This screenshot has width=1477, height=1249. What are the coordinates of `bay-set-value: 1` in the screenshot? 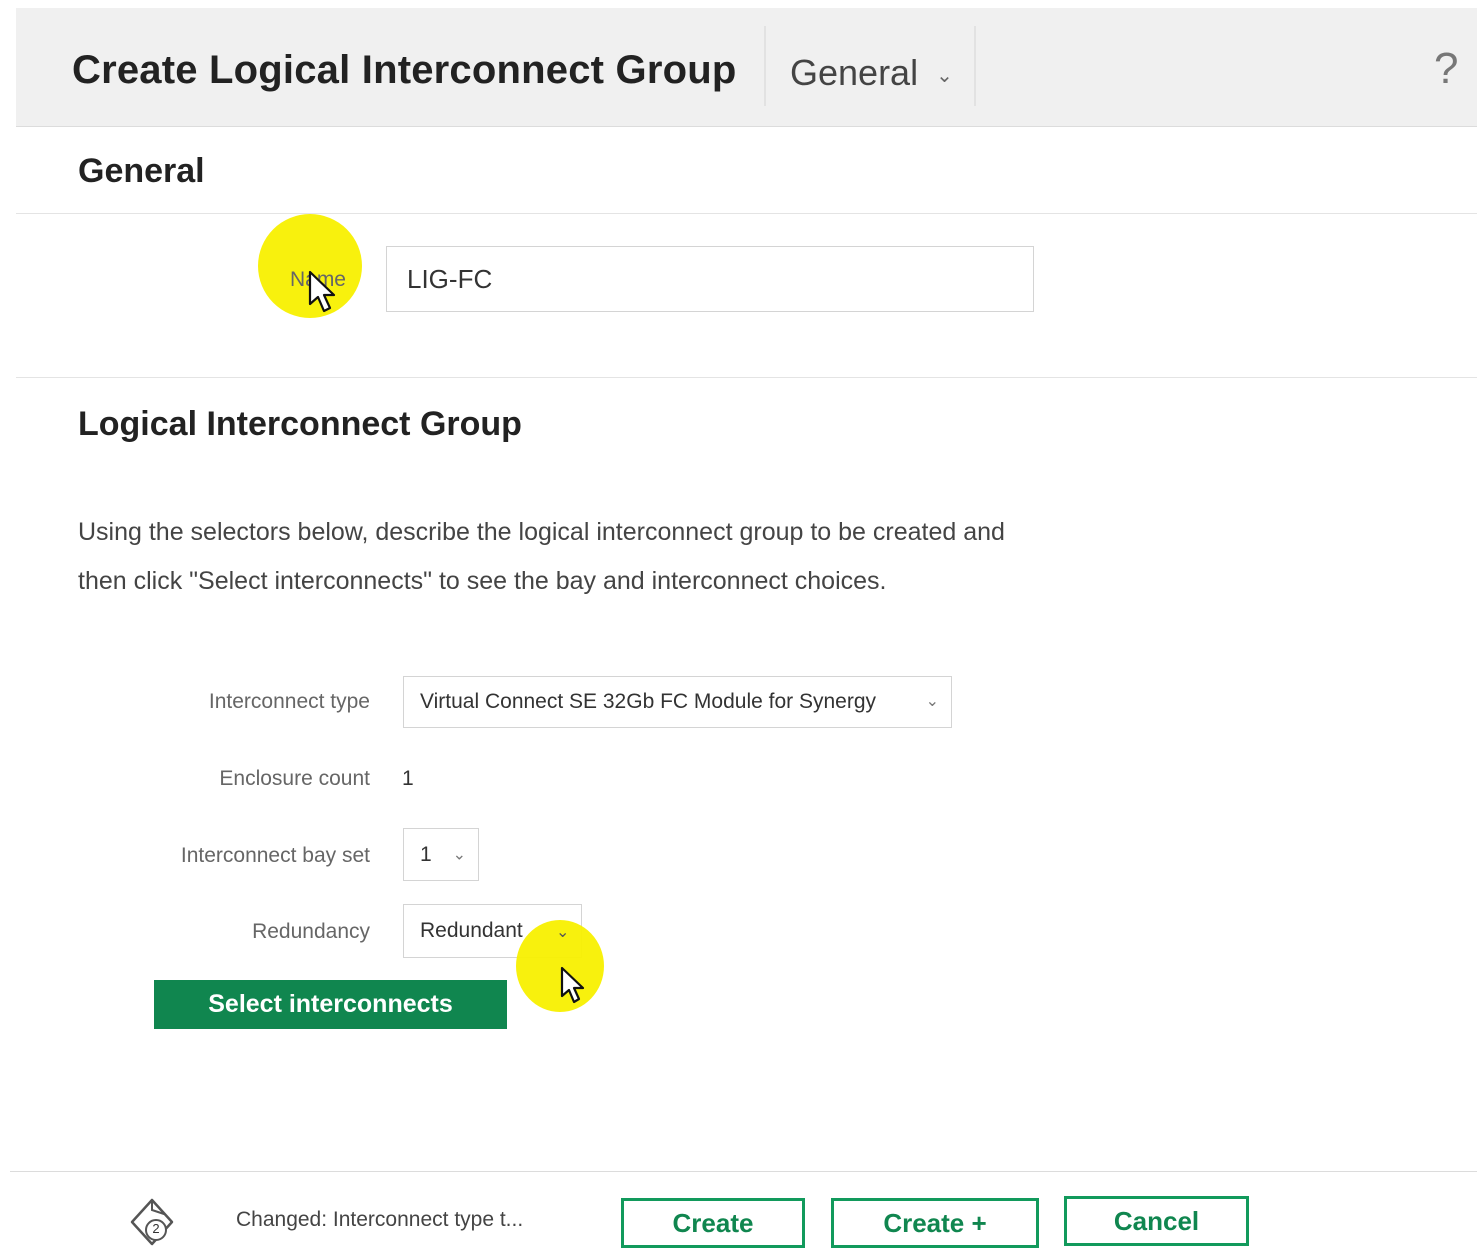 It's located at (426, 854).